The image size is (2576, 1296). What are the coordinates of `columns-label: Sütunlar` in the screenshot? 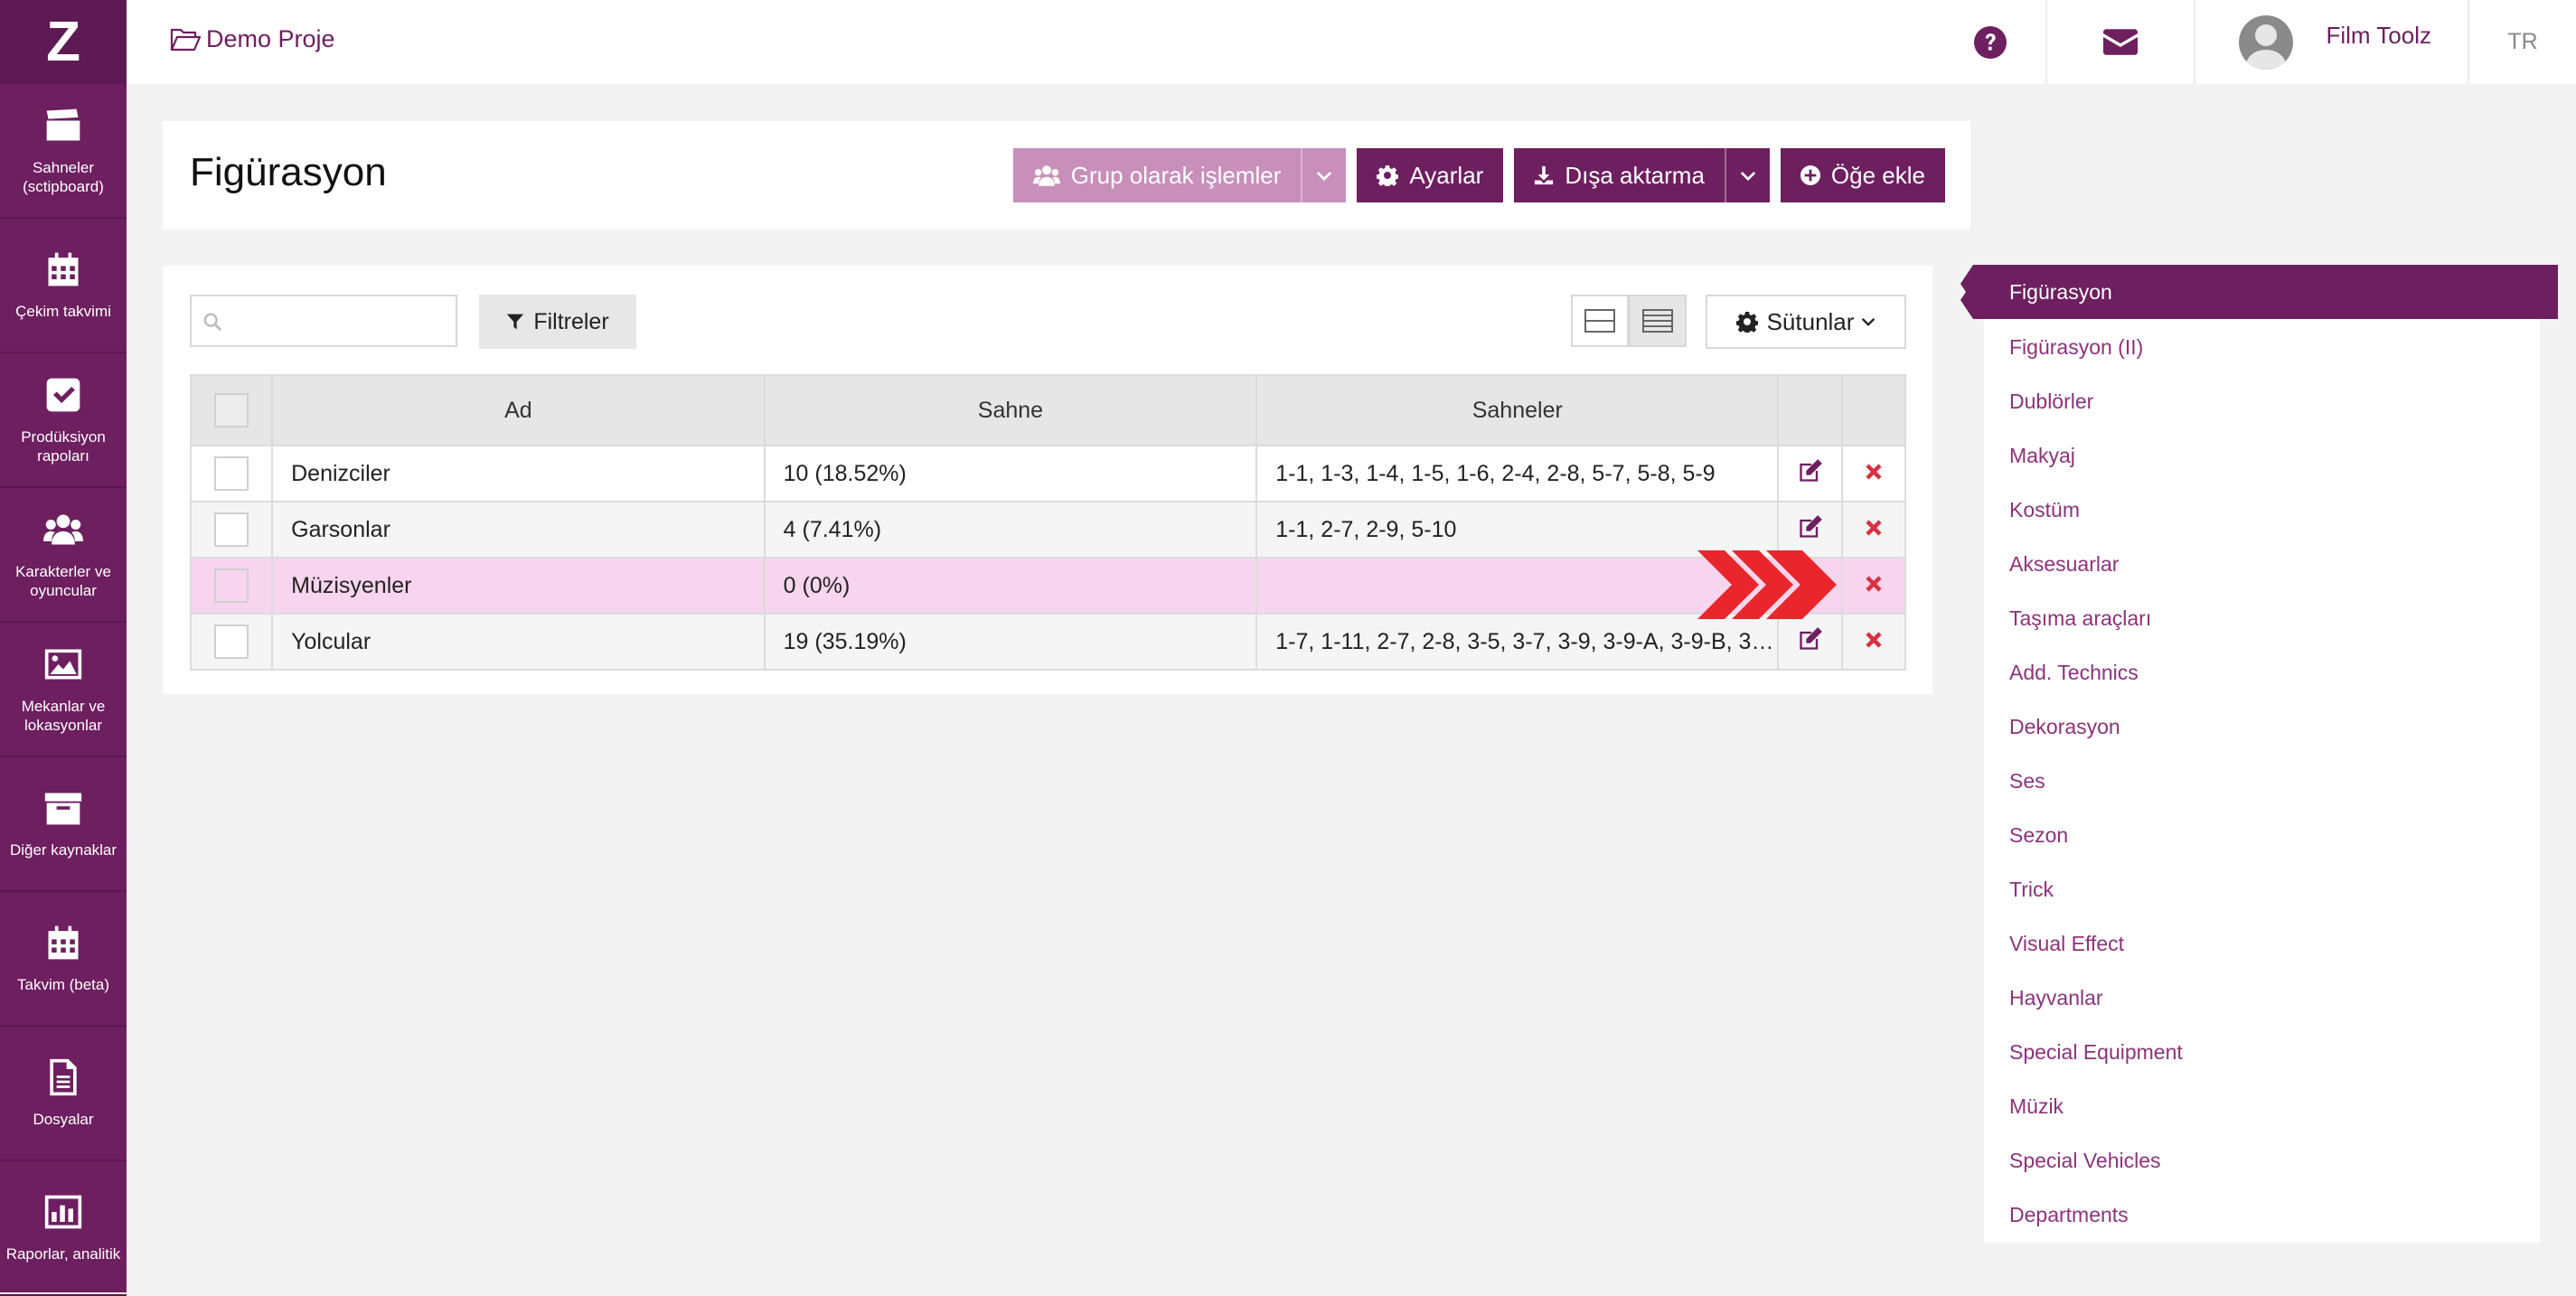 It's located at (1811, 321).